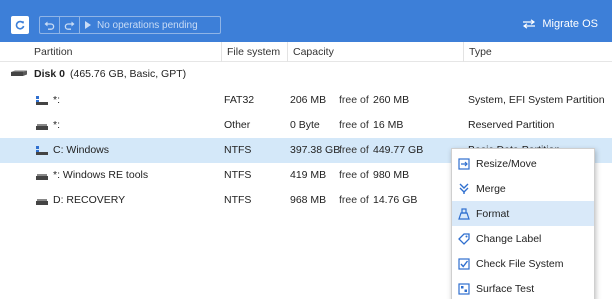 Image resolution: width=612 pixels, height=299 pixels. What do you see at coordinates (306, 21) in the screenshot?
I see `toolbar: No operations pending Migrate OS` at bounding box center [306, 21].